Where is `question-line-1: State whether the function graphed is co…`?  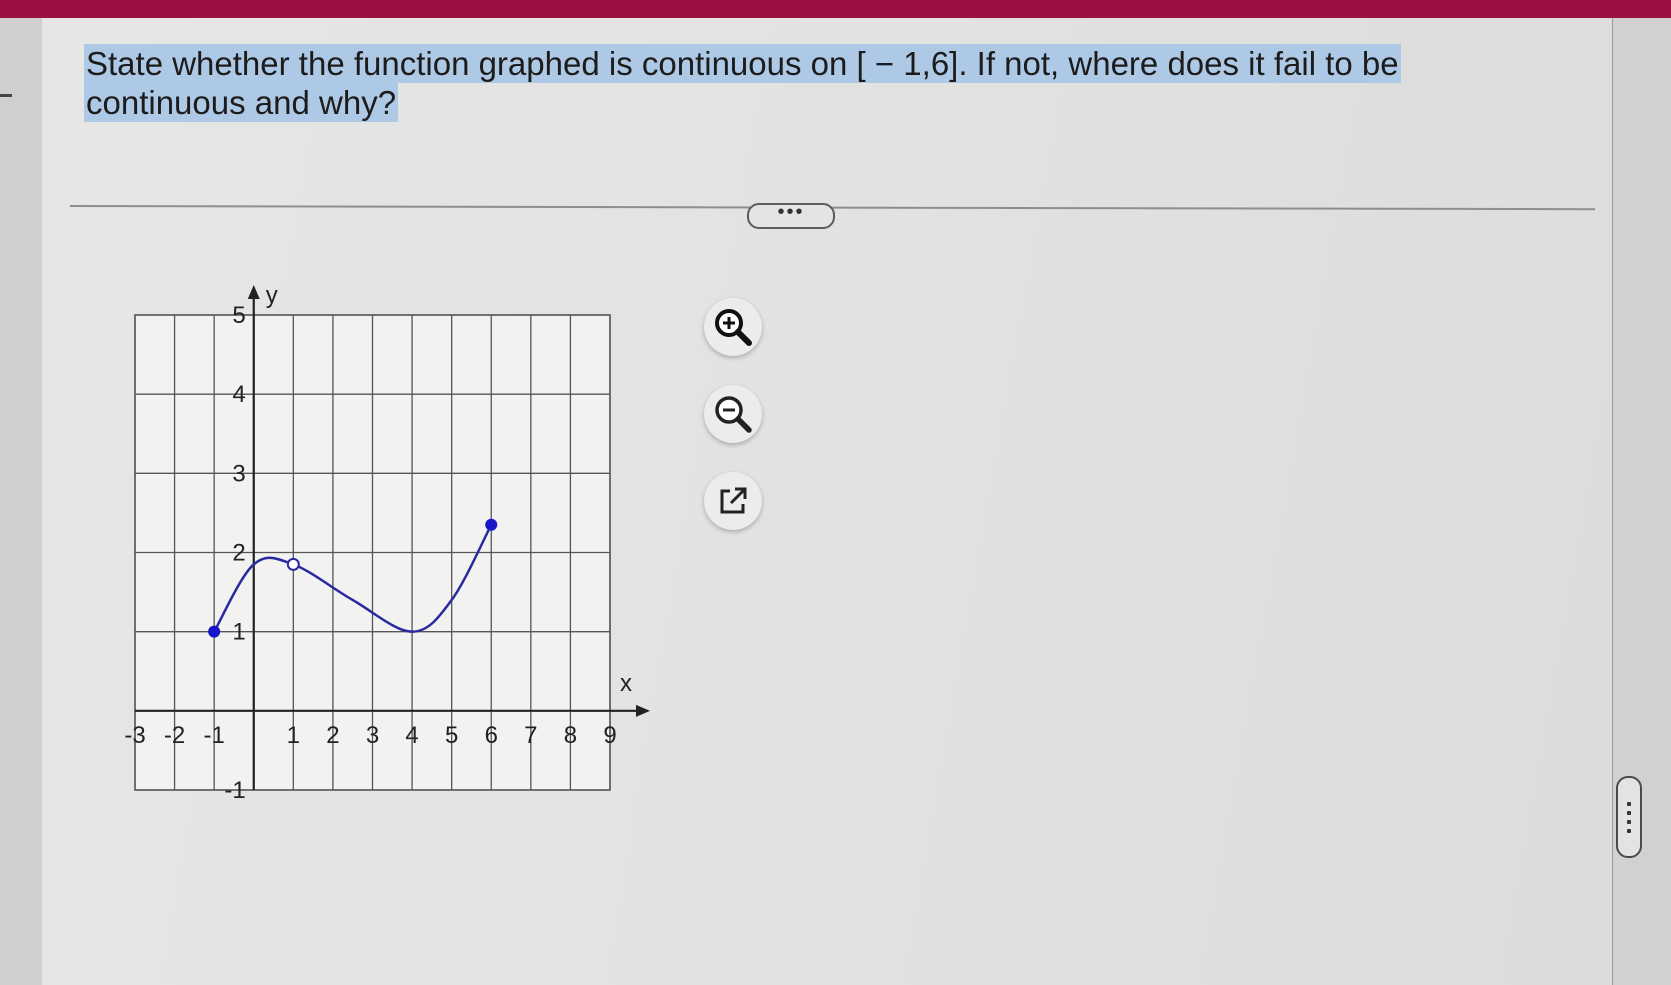
question-line-1: State whether the function graphed is co… is located at coordinates (742, 63).